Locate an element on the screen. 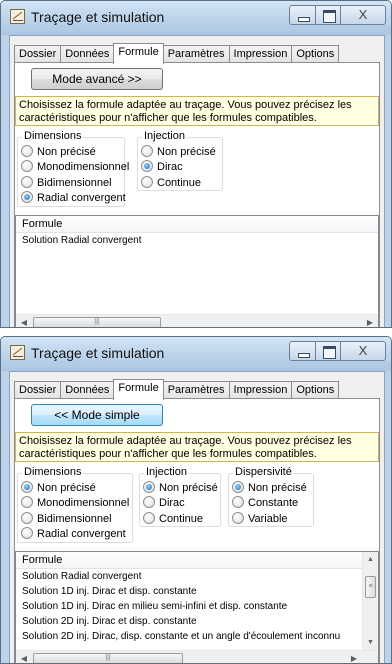 The height and width of the screenshot is (664, 392). arrow-up-icon: ▲ is located at coordinates (370, 559).